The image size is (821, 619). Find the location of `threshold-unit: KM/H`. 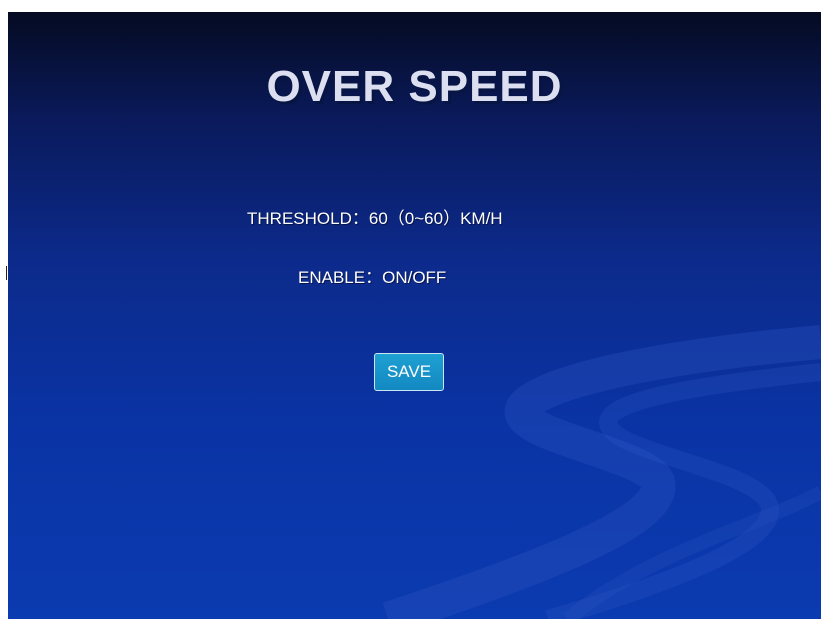

threshold-unit: KM/H is located at coordinates (481, 218).